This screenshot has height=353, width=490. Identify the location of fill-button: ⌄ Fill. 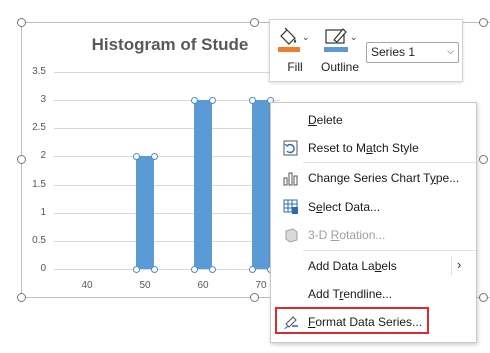
(295, 51).